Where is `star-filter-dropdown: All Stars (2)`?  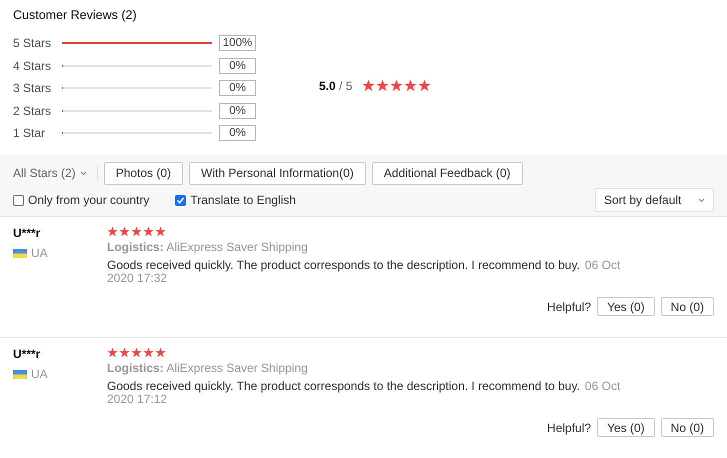 star-filter-dropdown: All Stars (2) is located at coordinates (55, 173).